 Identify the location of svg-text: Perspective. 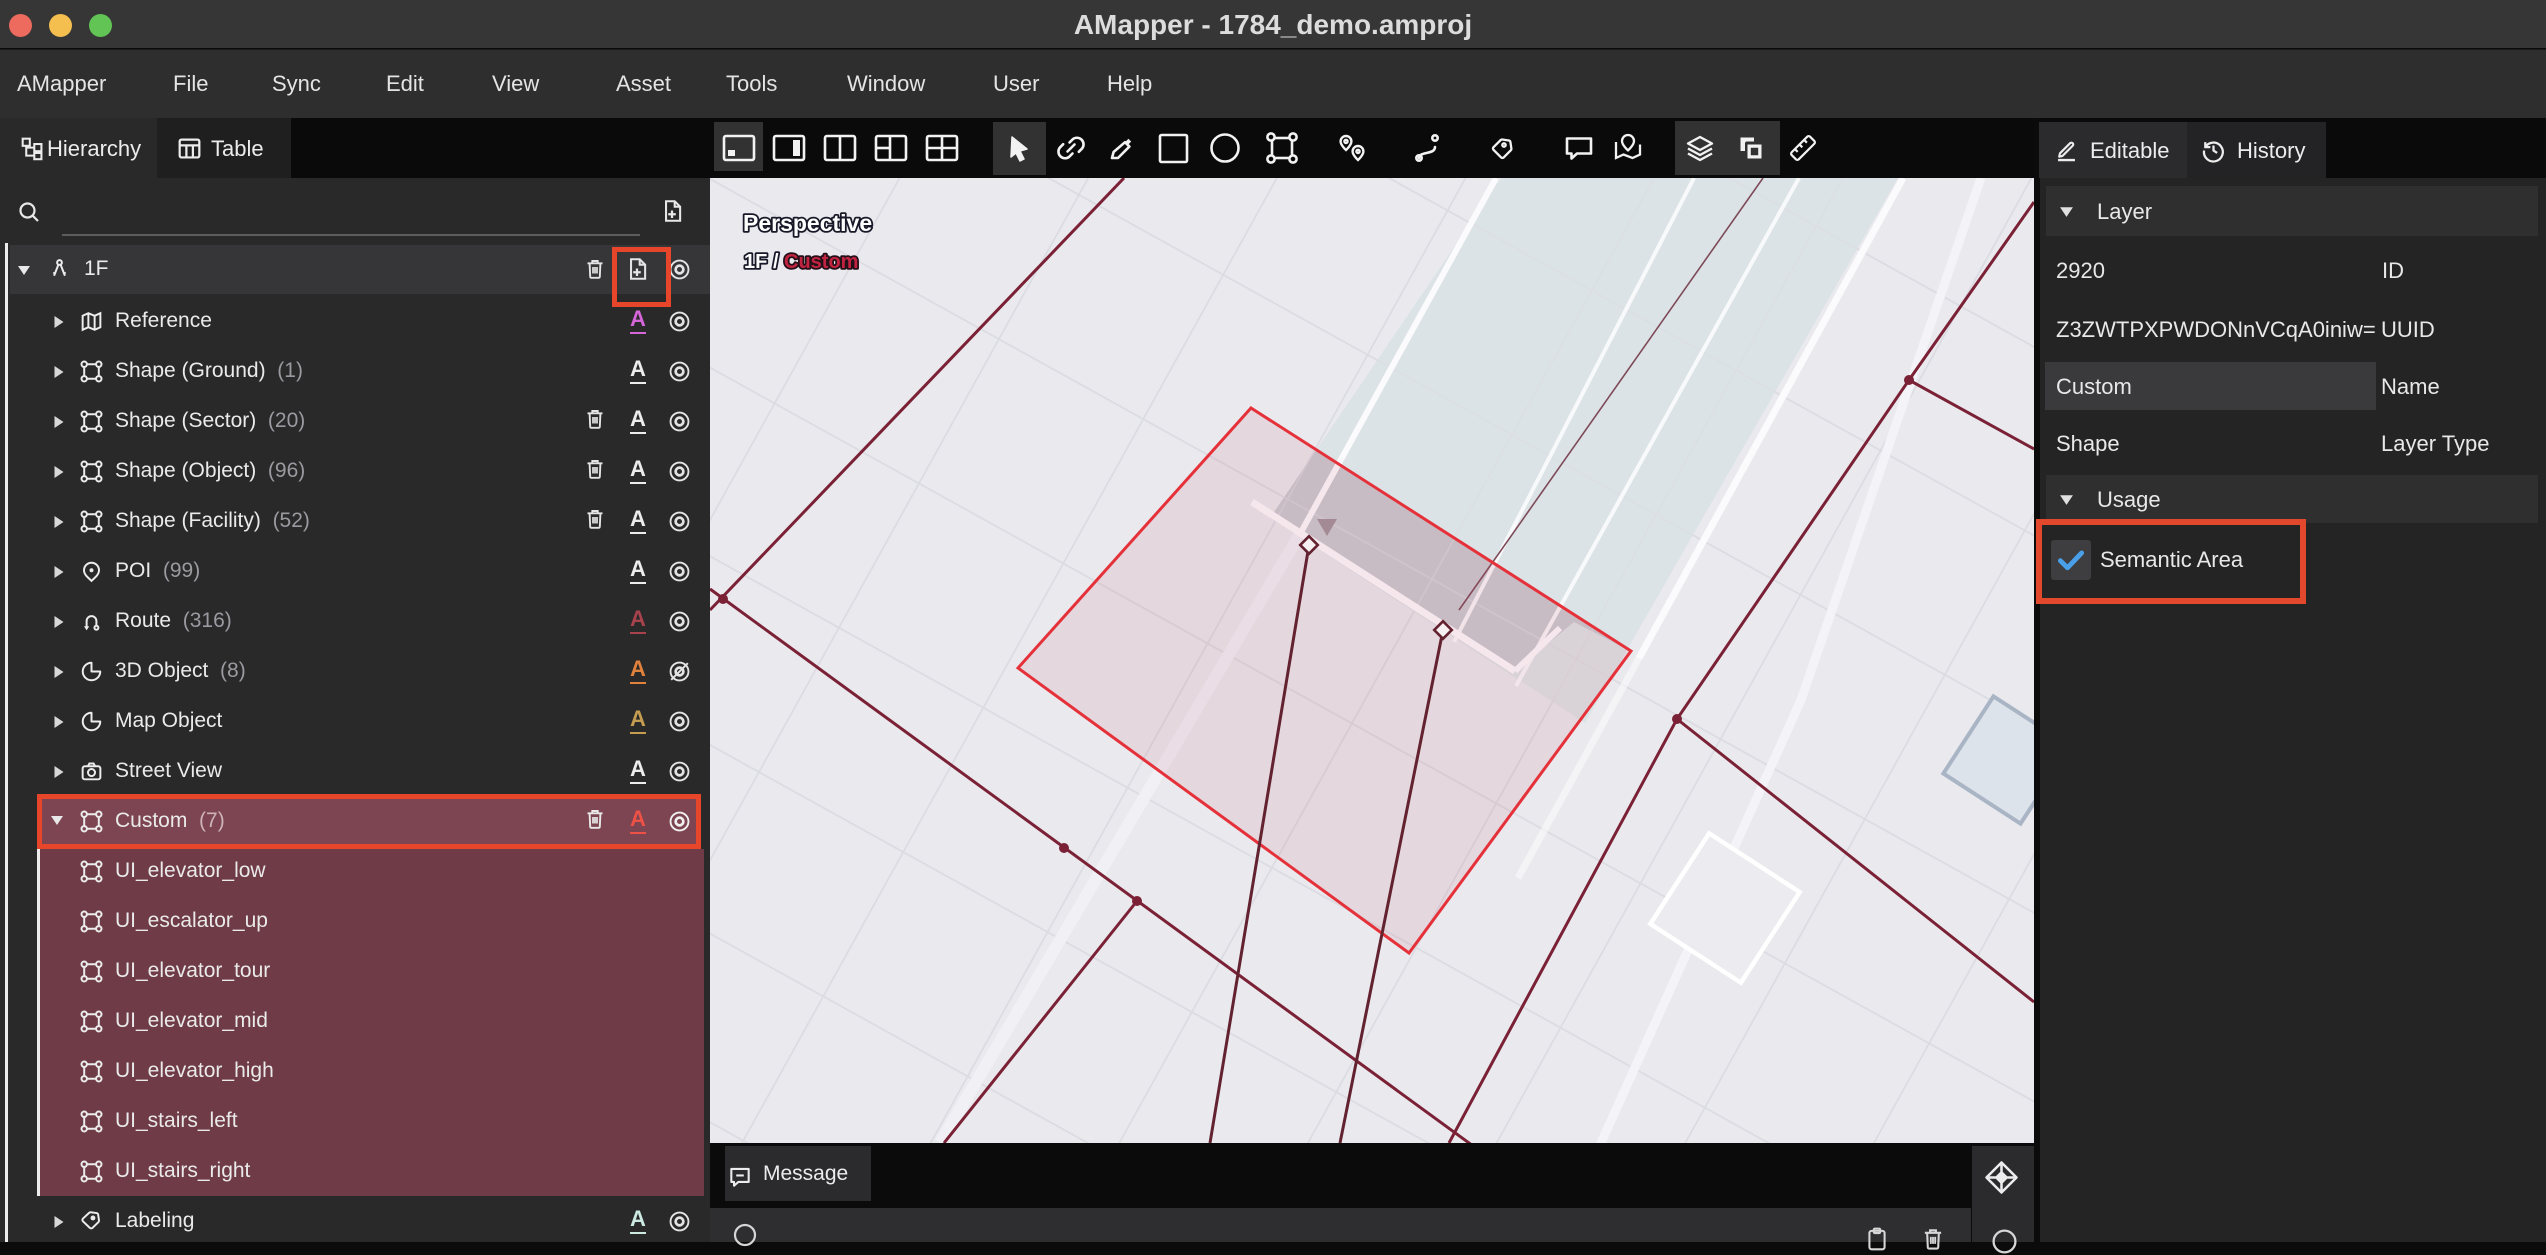
(807, 223).